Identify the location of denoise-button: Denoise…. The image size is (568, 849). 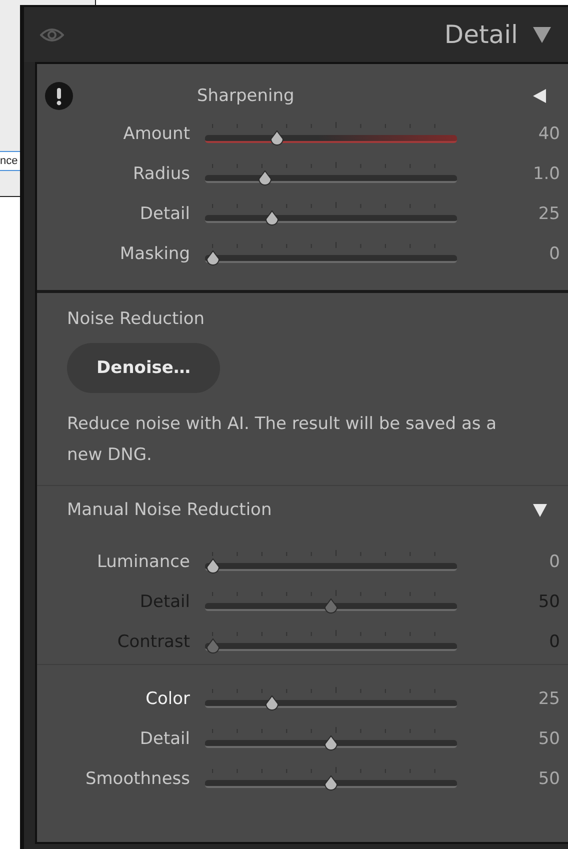
(143, 368).